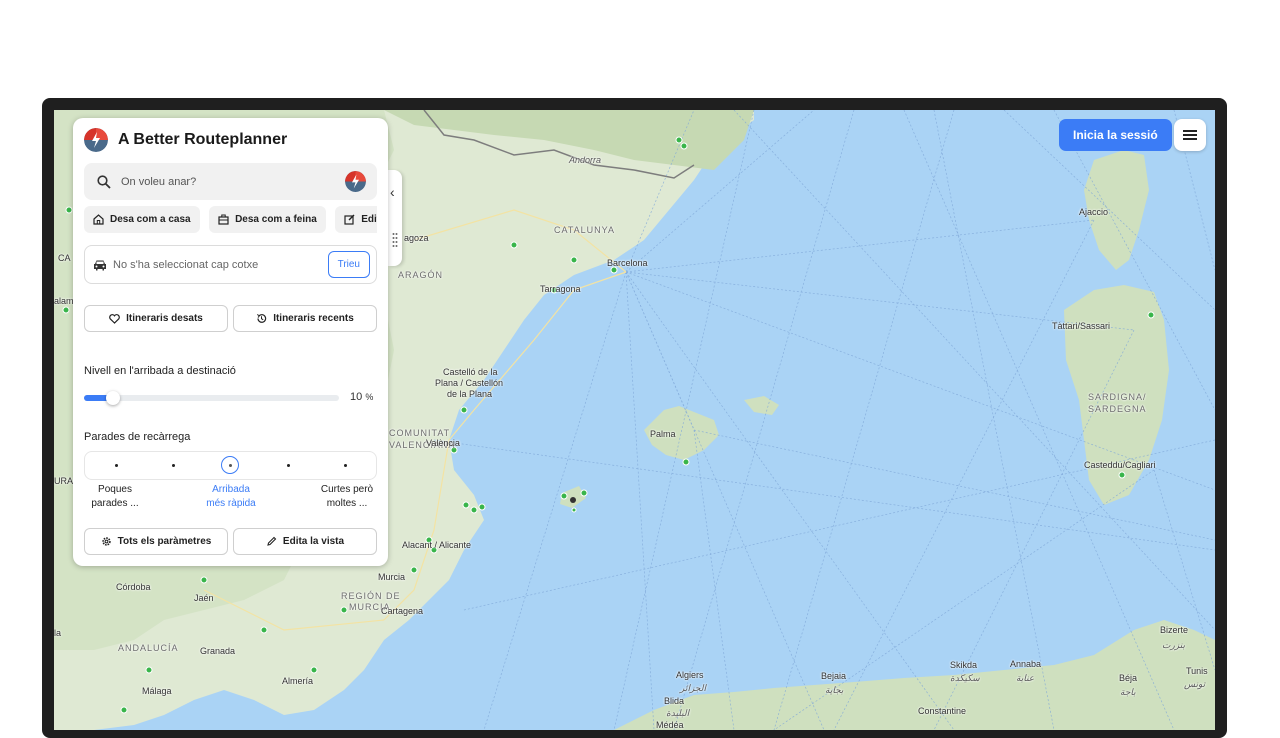 This screenshot has width=1280, height=738. What do you see at coordinates (148, 648) in the screenshot?
I see `label-andalucia: ANDALUCÍA` at bounding box center [148, 648].